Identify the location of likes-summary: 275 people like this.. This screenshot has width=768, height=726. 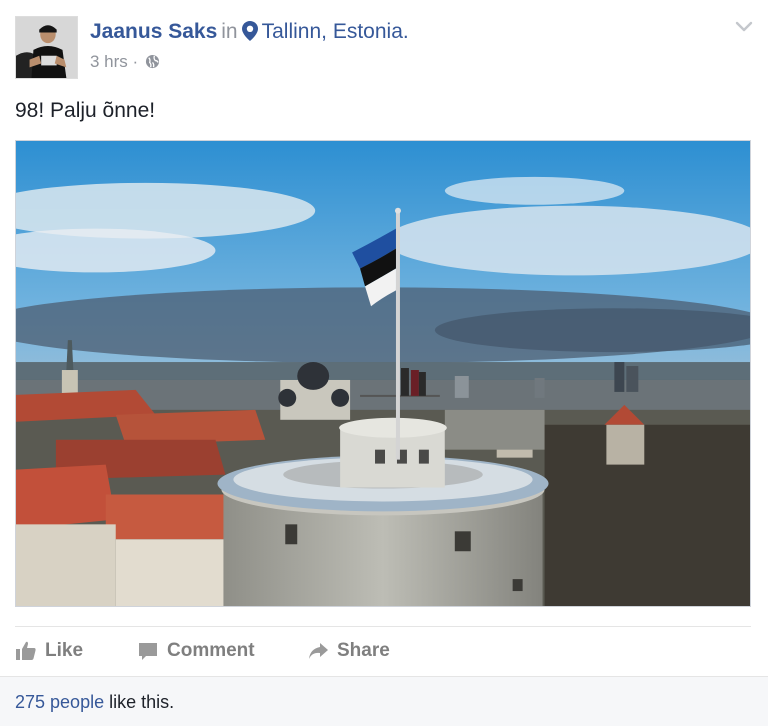
(384, 701).